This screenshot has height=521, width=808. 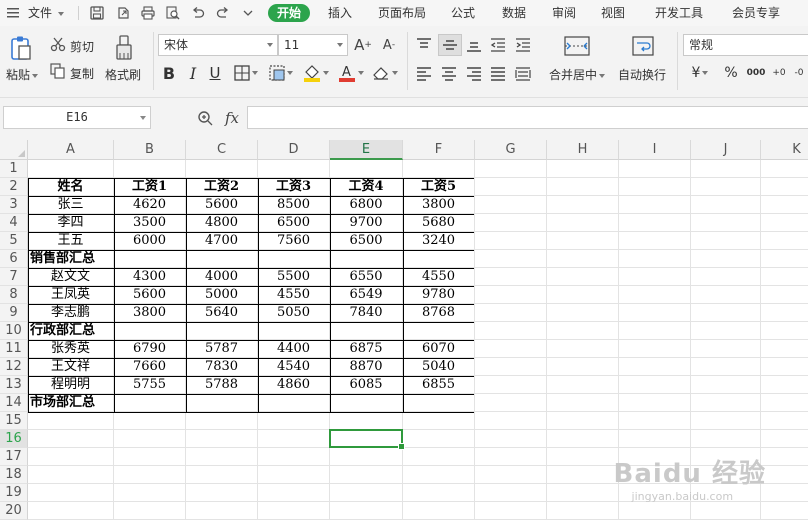 What do you see at coordinates (655, 205) in the screenshot?
I see `cell-i3` at bounding box center [655, 205].